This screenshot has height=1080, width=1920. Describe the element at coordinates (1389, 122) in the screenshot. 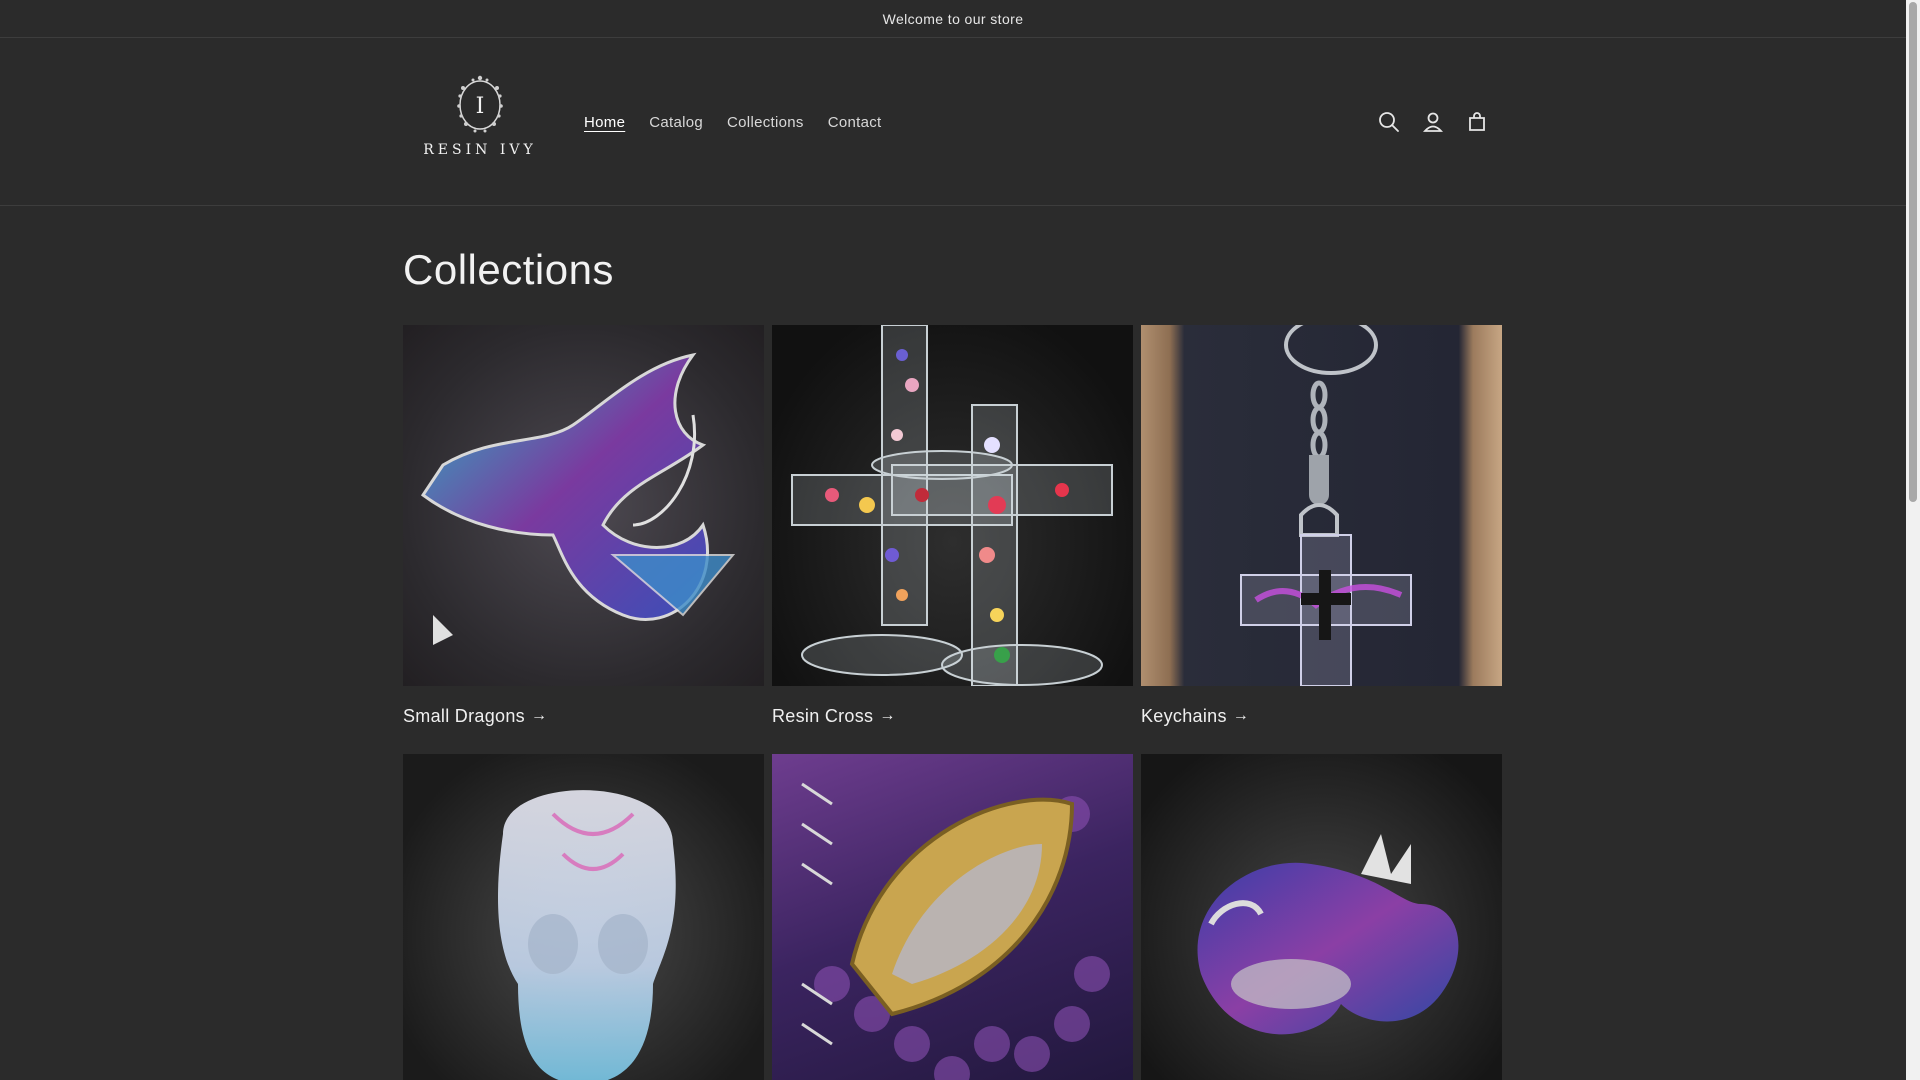

I see `search-icon` at that location.